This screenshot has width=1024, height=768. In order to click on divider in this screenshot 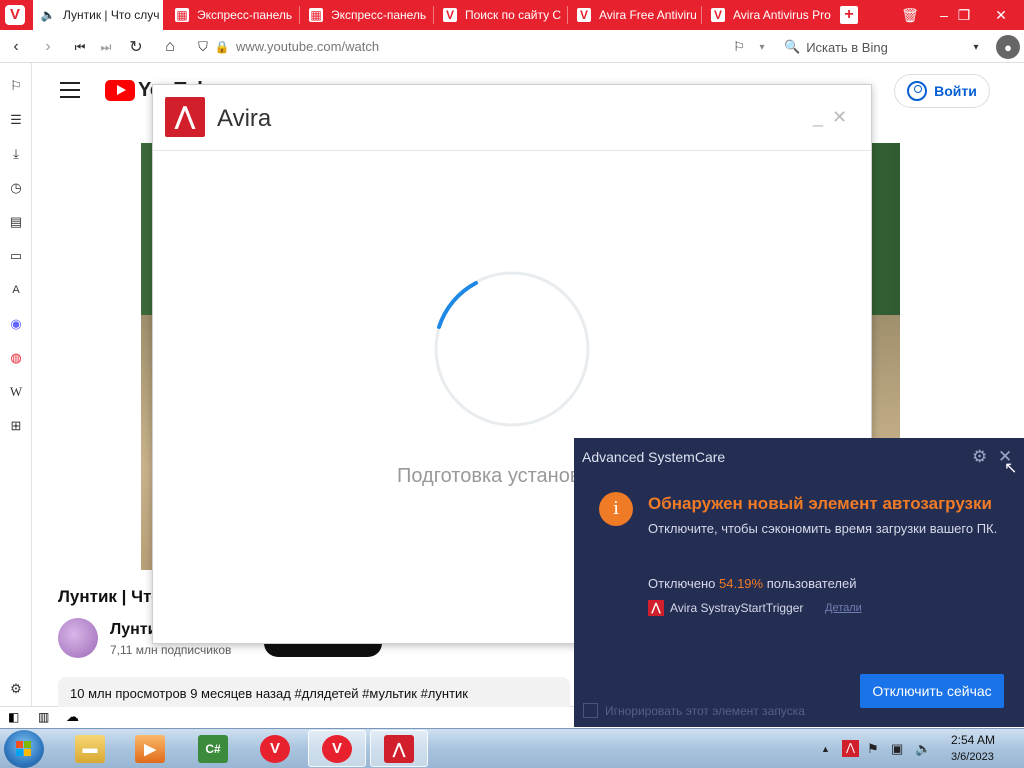, I will do `click(512, 150)`.